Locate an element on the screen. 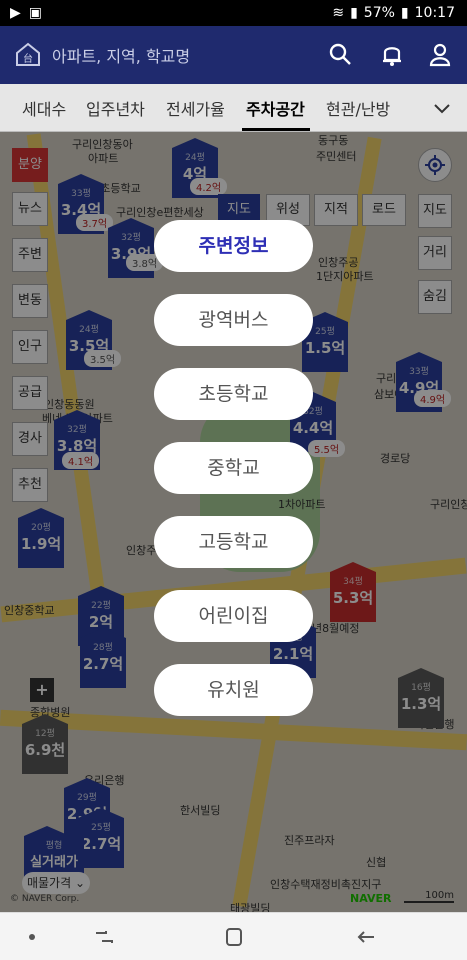  menu-high-school: 고등학교 is located at coordinates (233, 542).